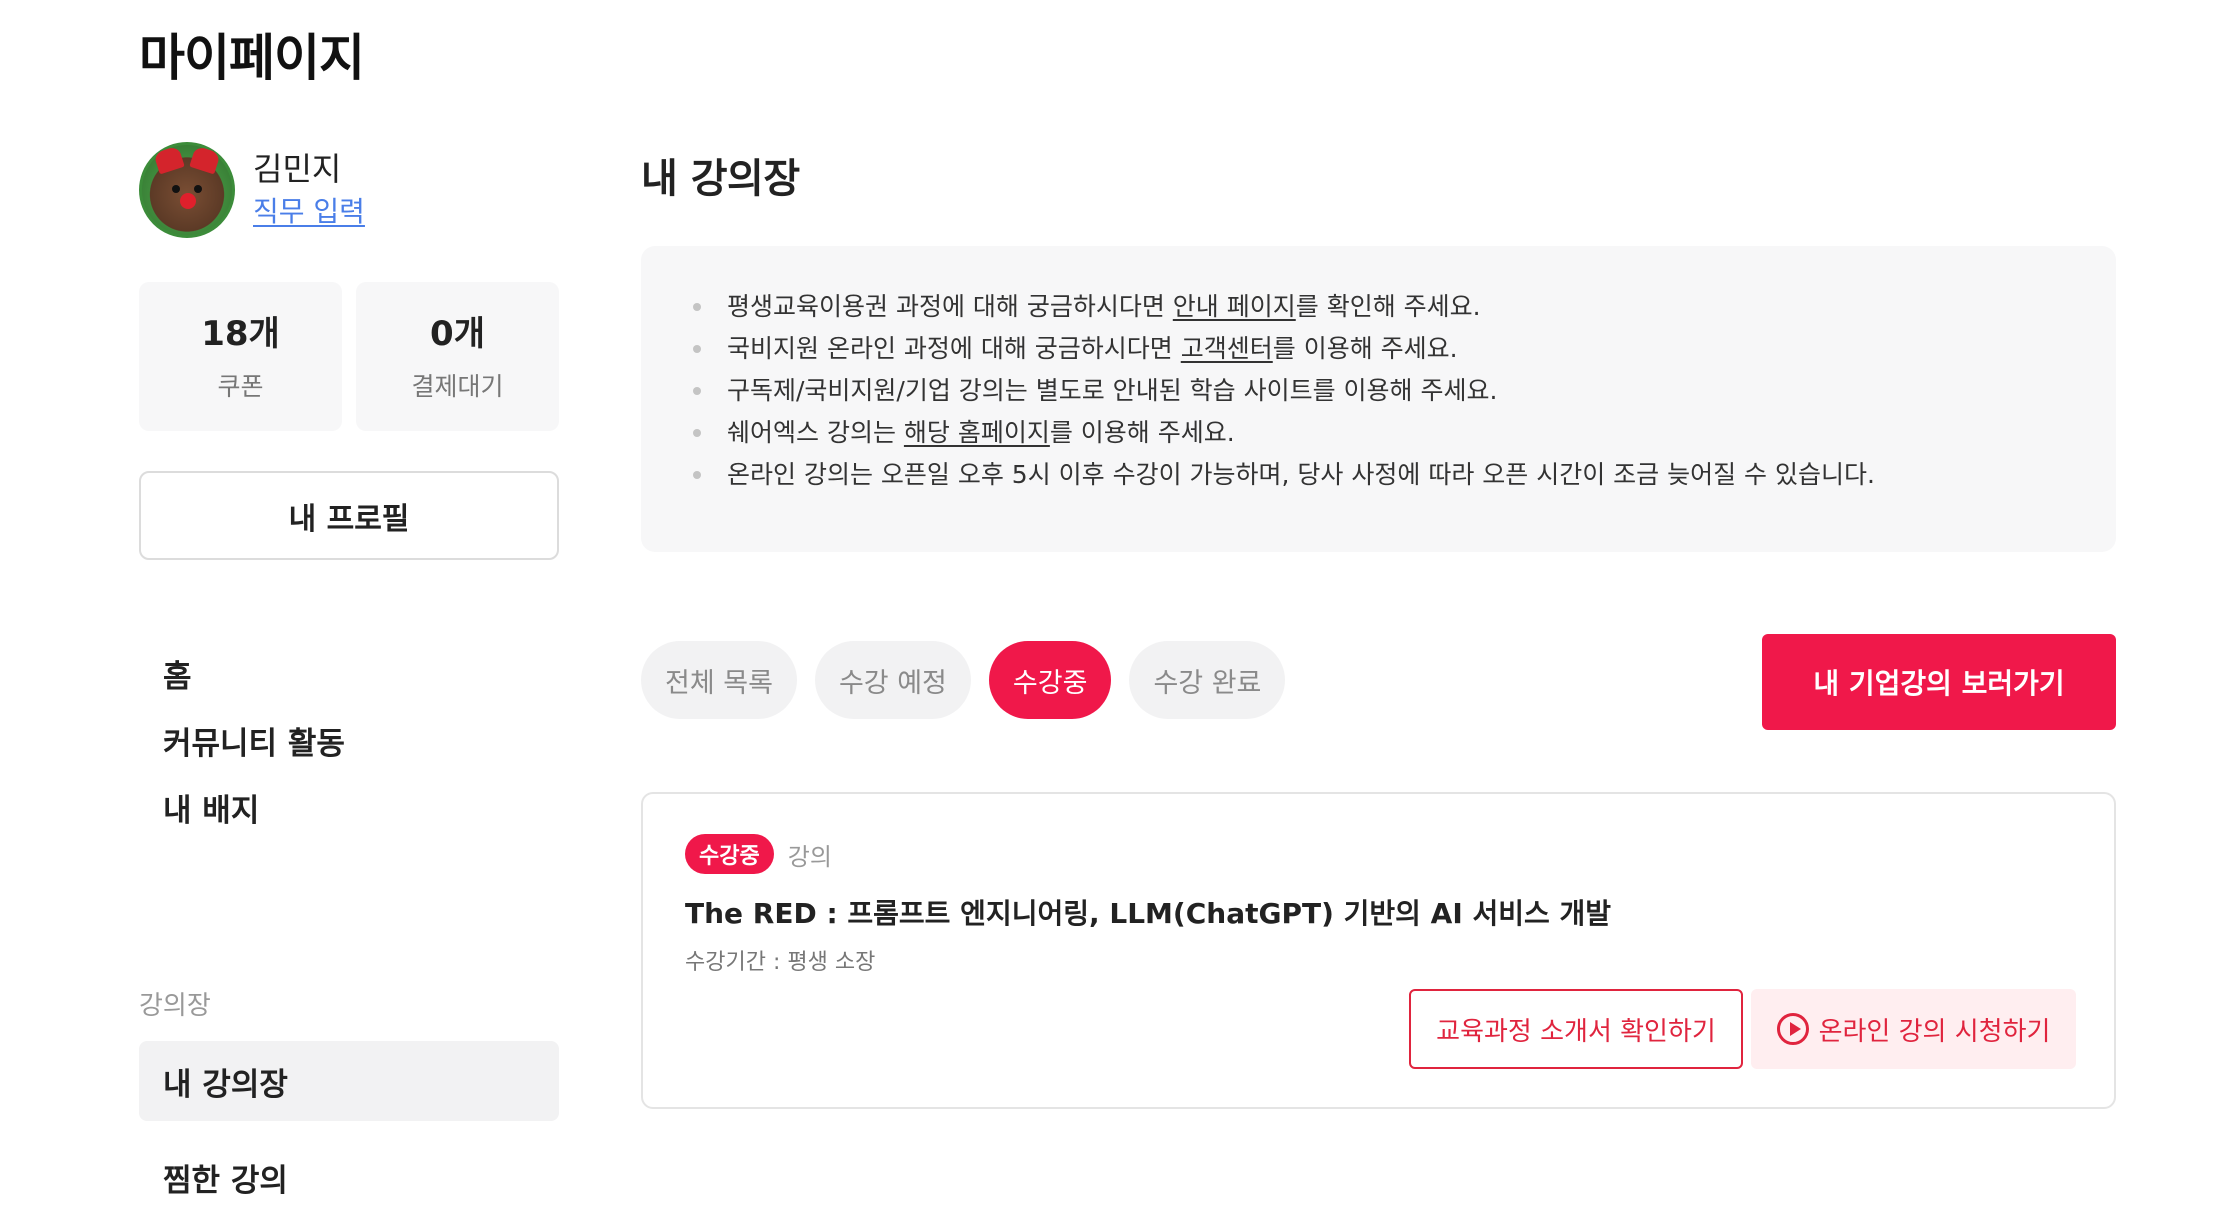 The image size is (2236, 1230). I want to click on sidebar: 김민지 직무 입력 18개 쿠폰 0개 결제대기 내 프로필, so click(349, 350).